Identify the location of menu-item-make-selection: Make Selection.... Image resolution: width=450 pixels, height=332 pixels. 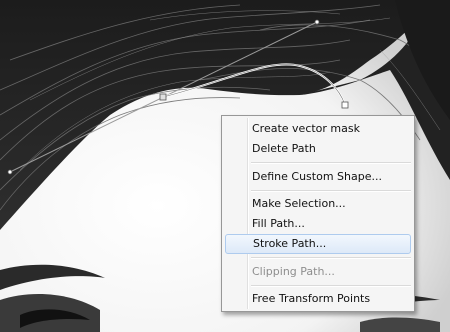
(318, 204).